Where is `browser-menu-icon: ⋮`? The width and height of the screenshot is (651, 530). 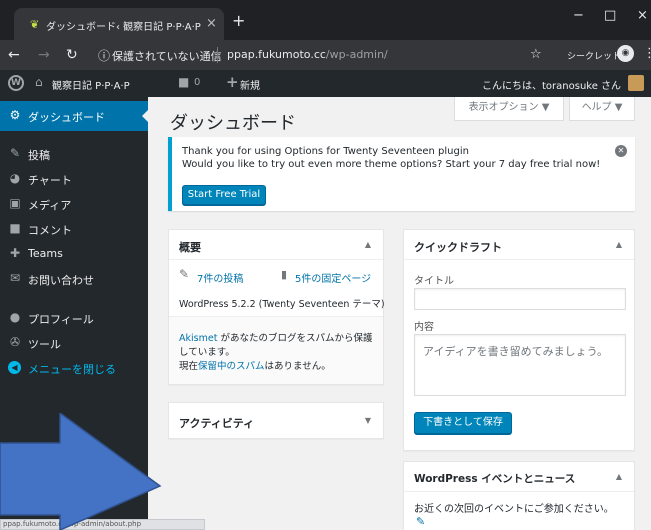
browser-menu-icon: ⋮ is located at coordinates (647, 53).